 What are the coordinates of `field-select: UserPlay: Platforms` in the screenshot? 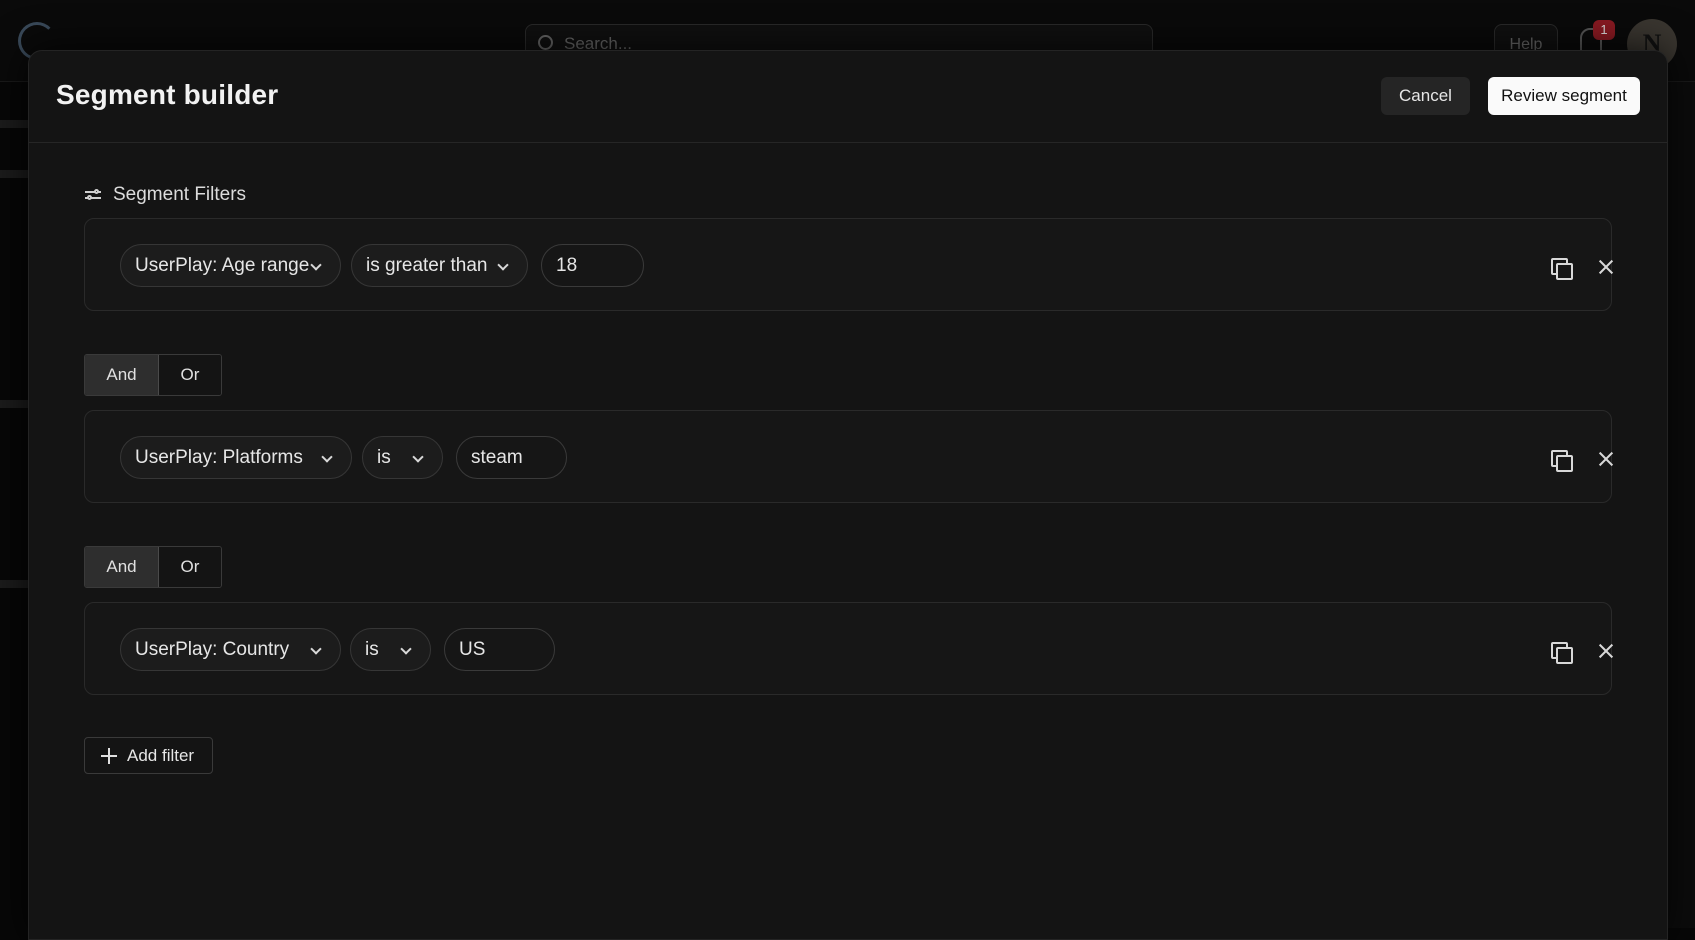 It's located at (236, 457).